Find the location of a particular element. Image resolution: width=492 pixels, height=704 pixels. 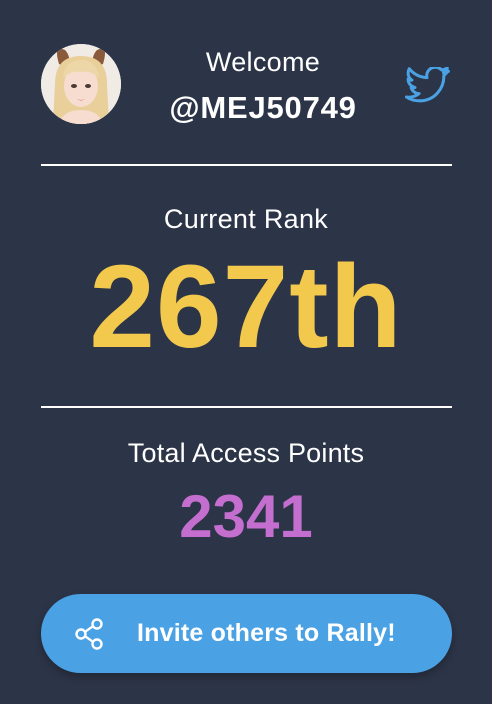

divider-bottom is located at coordinates (246, 407).